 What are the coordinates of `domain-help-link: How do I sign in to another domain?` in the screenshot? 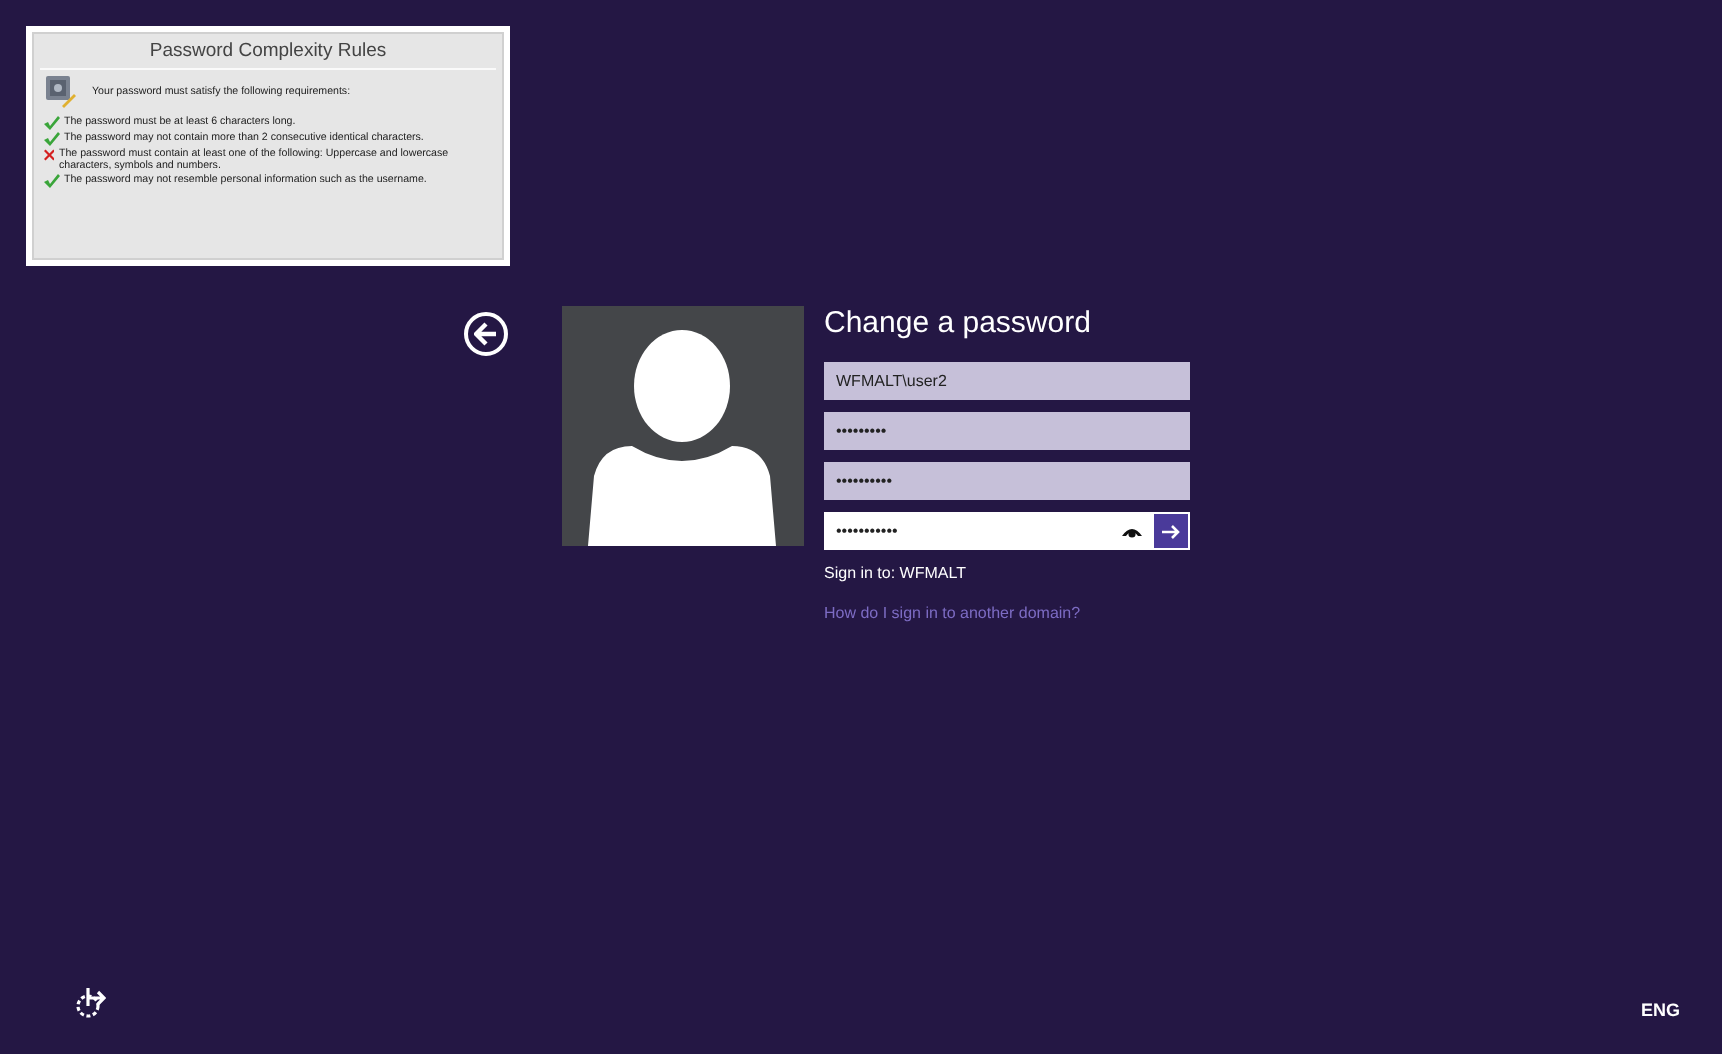 It's located at (952, 614).